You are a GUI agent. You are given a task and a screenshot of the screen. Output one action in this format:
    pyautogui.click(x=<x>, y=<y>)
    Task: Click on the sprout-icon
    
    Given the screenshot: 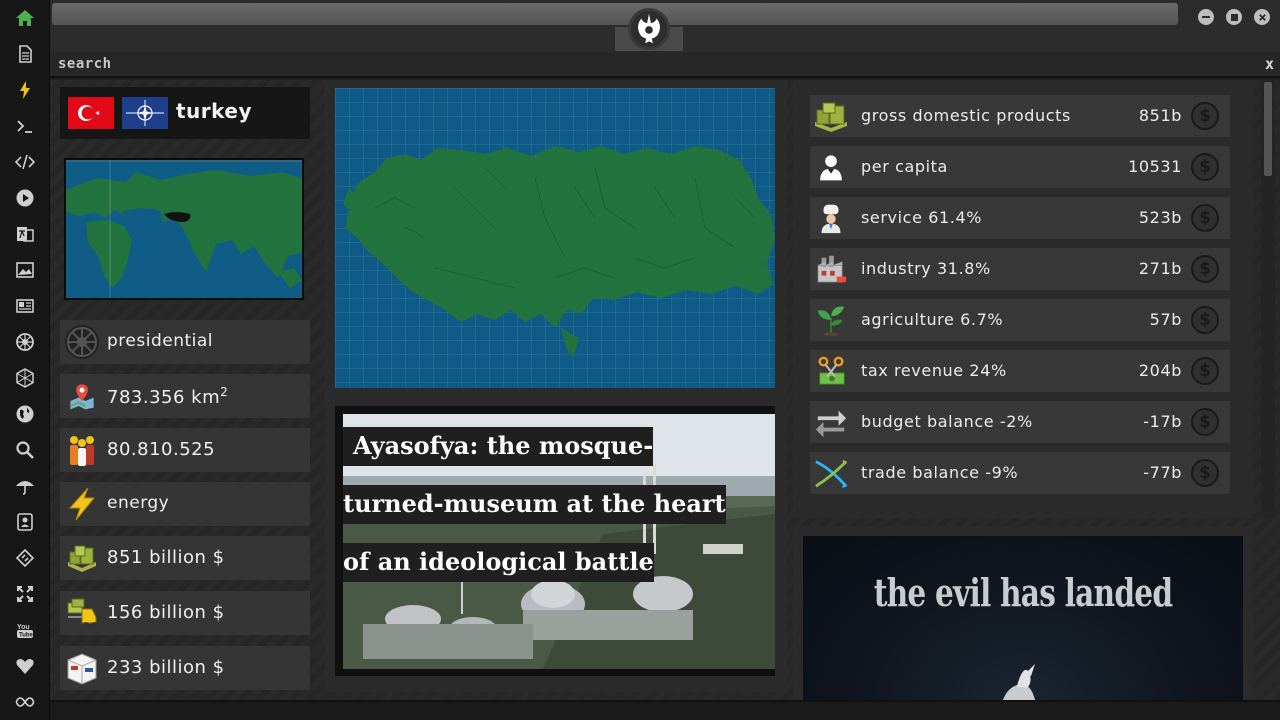 What is the action you would take?
    pyautogui.click(x=831, y=320)
    